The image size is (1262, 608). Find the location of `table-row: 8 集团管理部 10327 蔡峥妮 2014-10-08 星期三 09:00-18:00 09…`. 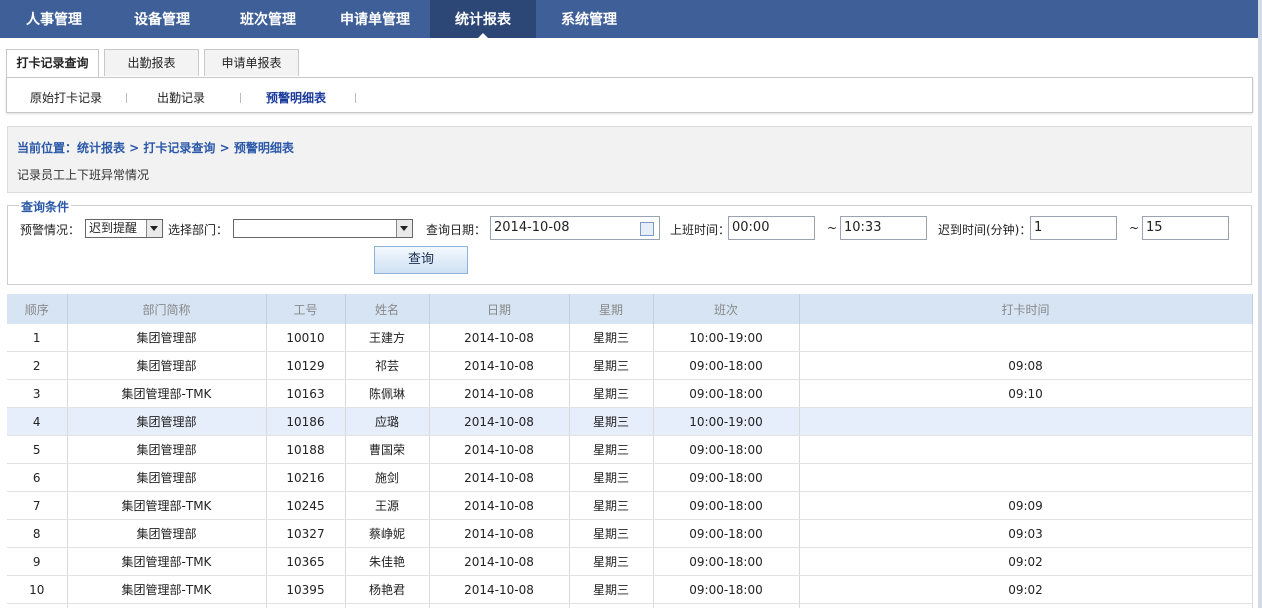

table-row: 8 集团管理部 10327 蔡峥妮 2014-10-08 星期三 09:00-18:00 09… is located at coordinates (630, 533).